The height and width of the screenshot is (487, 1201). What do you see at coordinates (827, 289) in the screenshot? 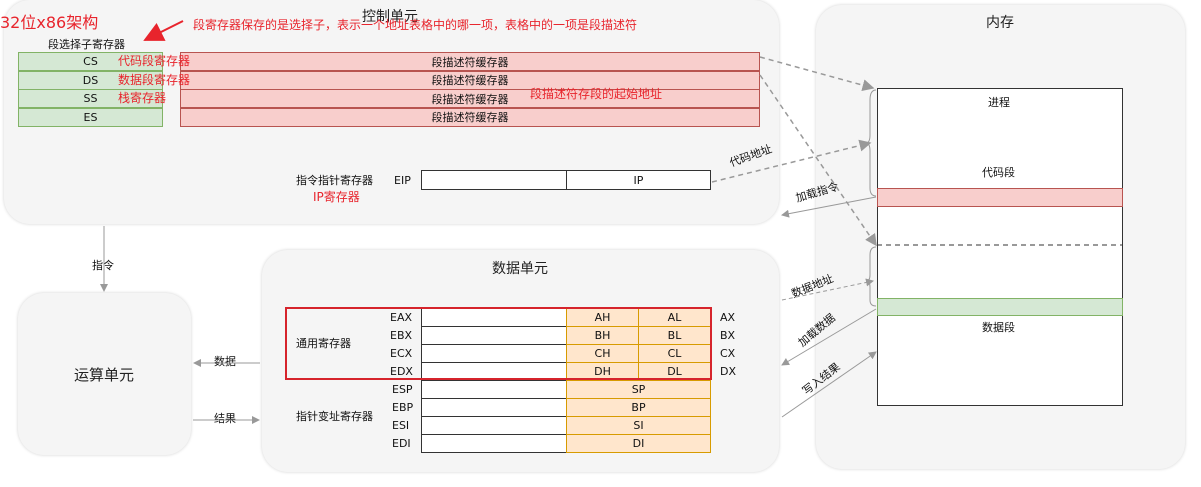
I see `data-address-arrow` at bounding box center [827, 289].